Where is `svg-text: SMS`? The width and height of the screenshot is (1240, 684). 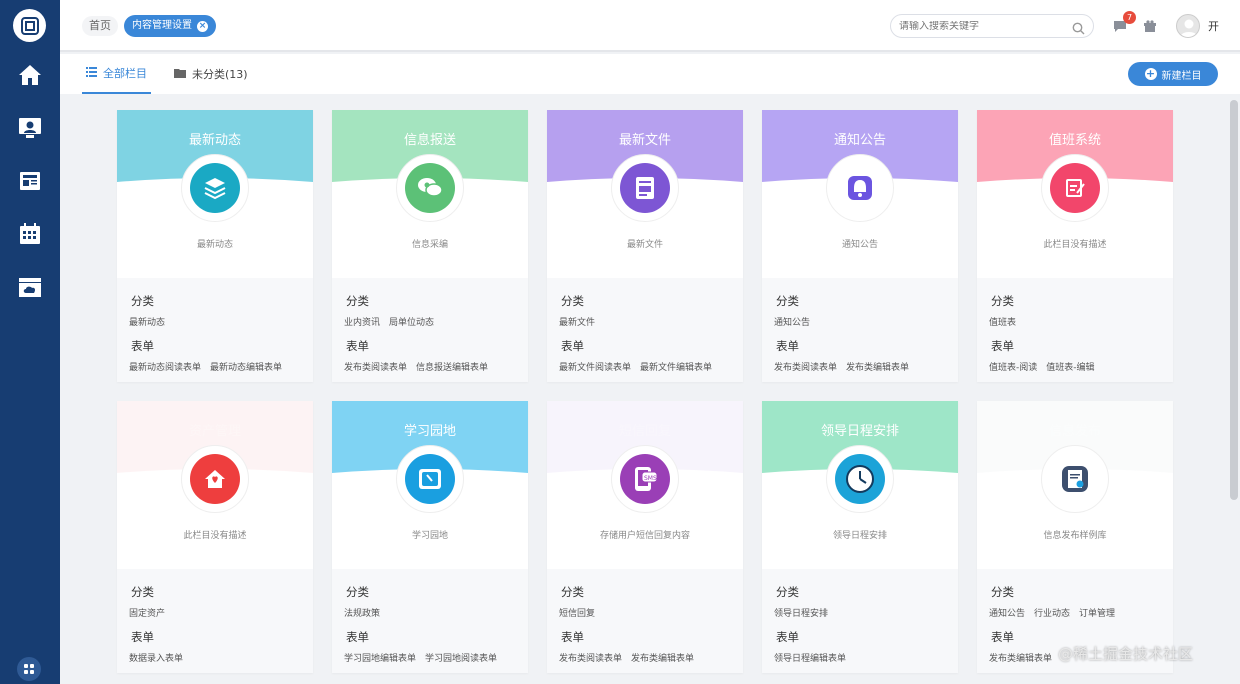 svg-text: SMS is located at coordinates (650, 478).